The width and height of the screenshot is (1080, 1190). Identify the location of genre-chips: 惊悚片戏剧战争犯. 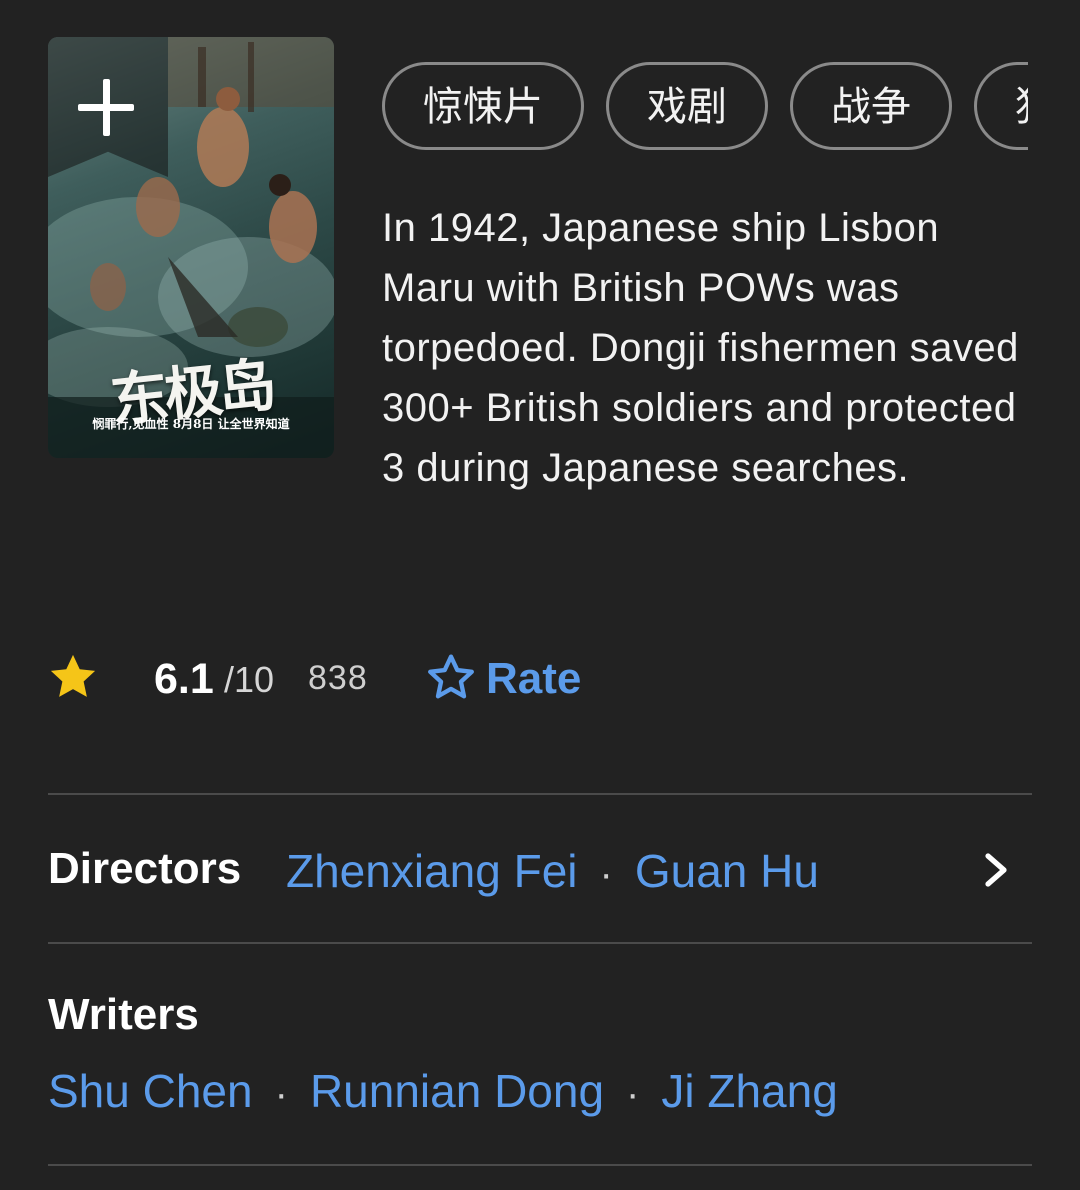
(705, 107).